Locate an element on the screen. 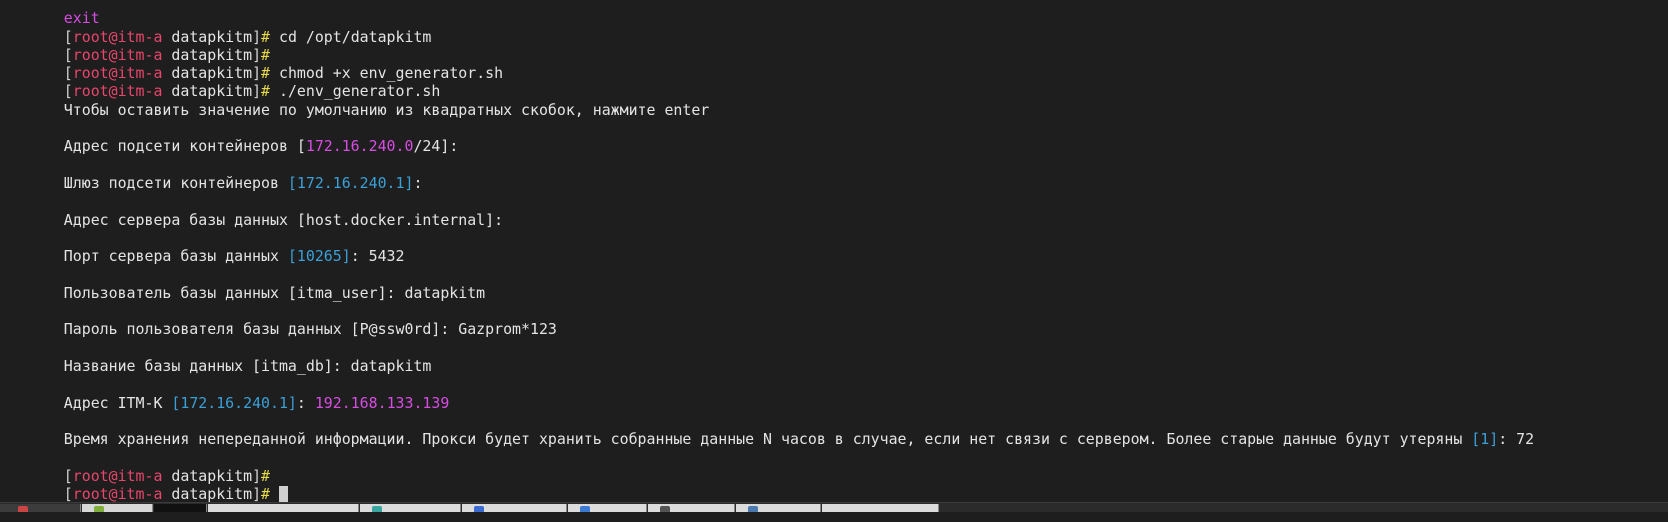 The image size is (1668, 522). exit-text: exit is located at coordinates (81, 18).